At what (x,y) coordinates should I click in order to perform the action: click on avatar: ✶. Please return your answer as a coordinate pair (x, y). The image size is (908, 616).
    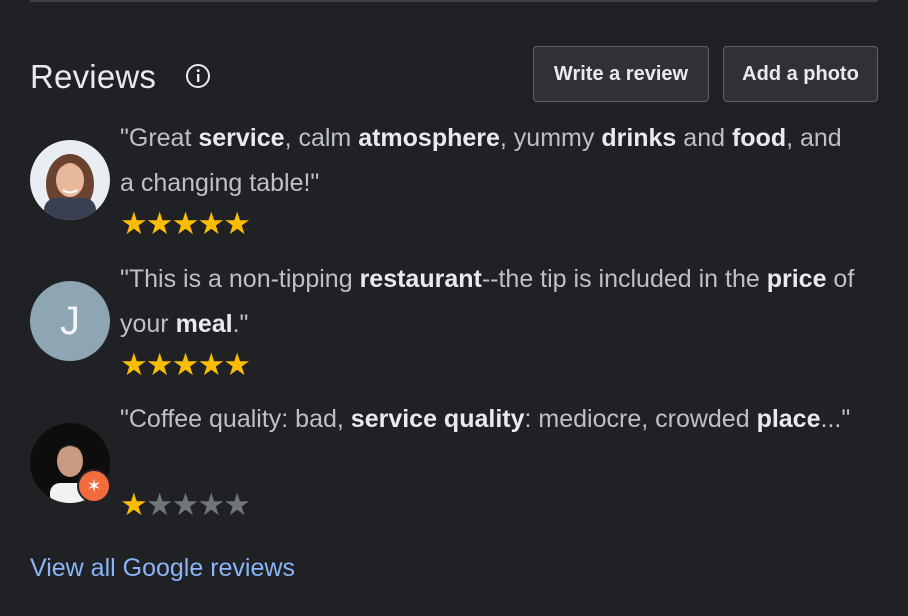
    Looking at the image, I should click on (71, 464).